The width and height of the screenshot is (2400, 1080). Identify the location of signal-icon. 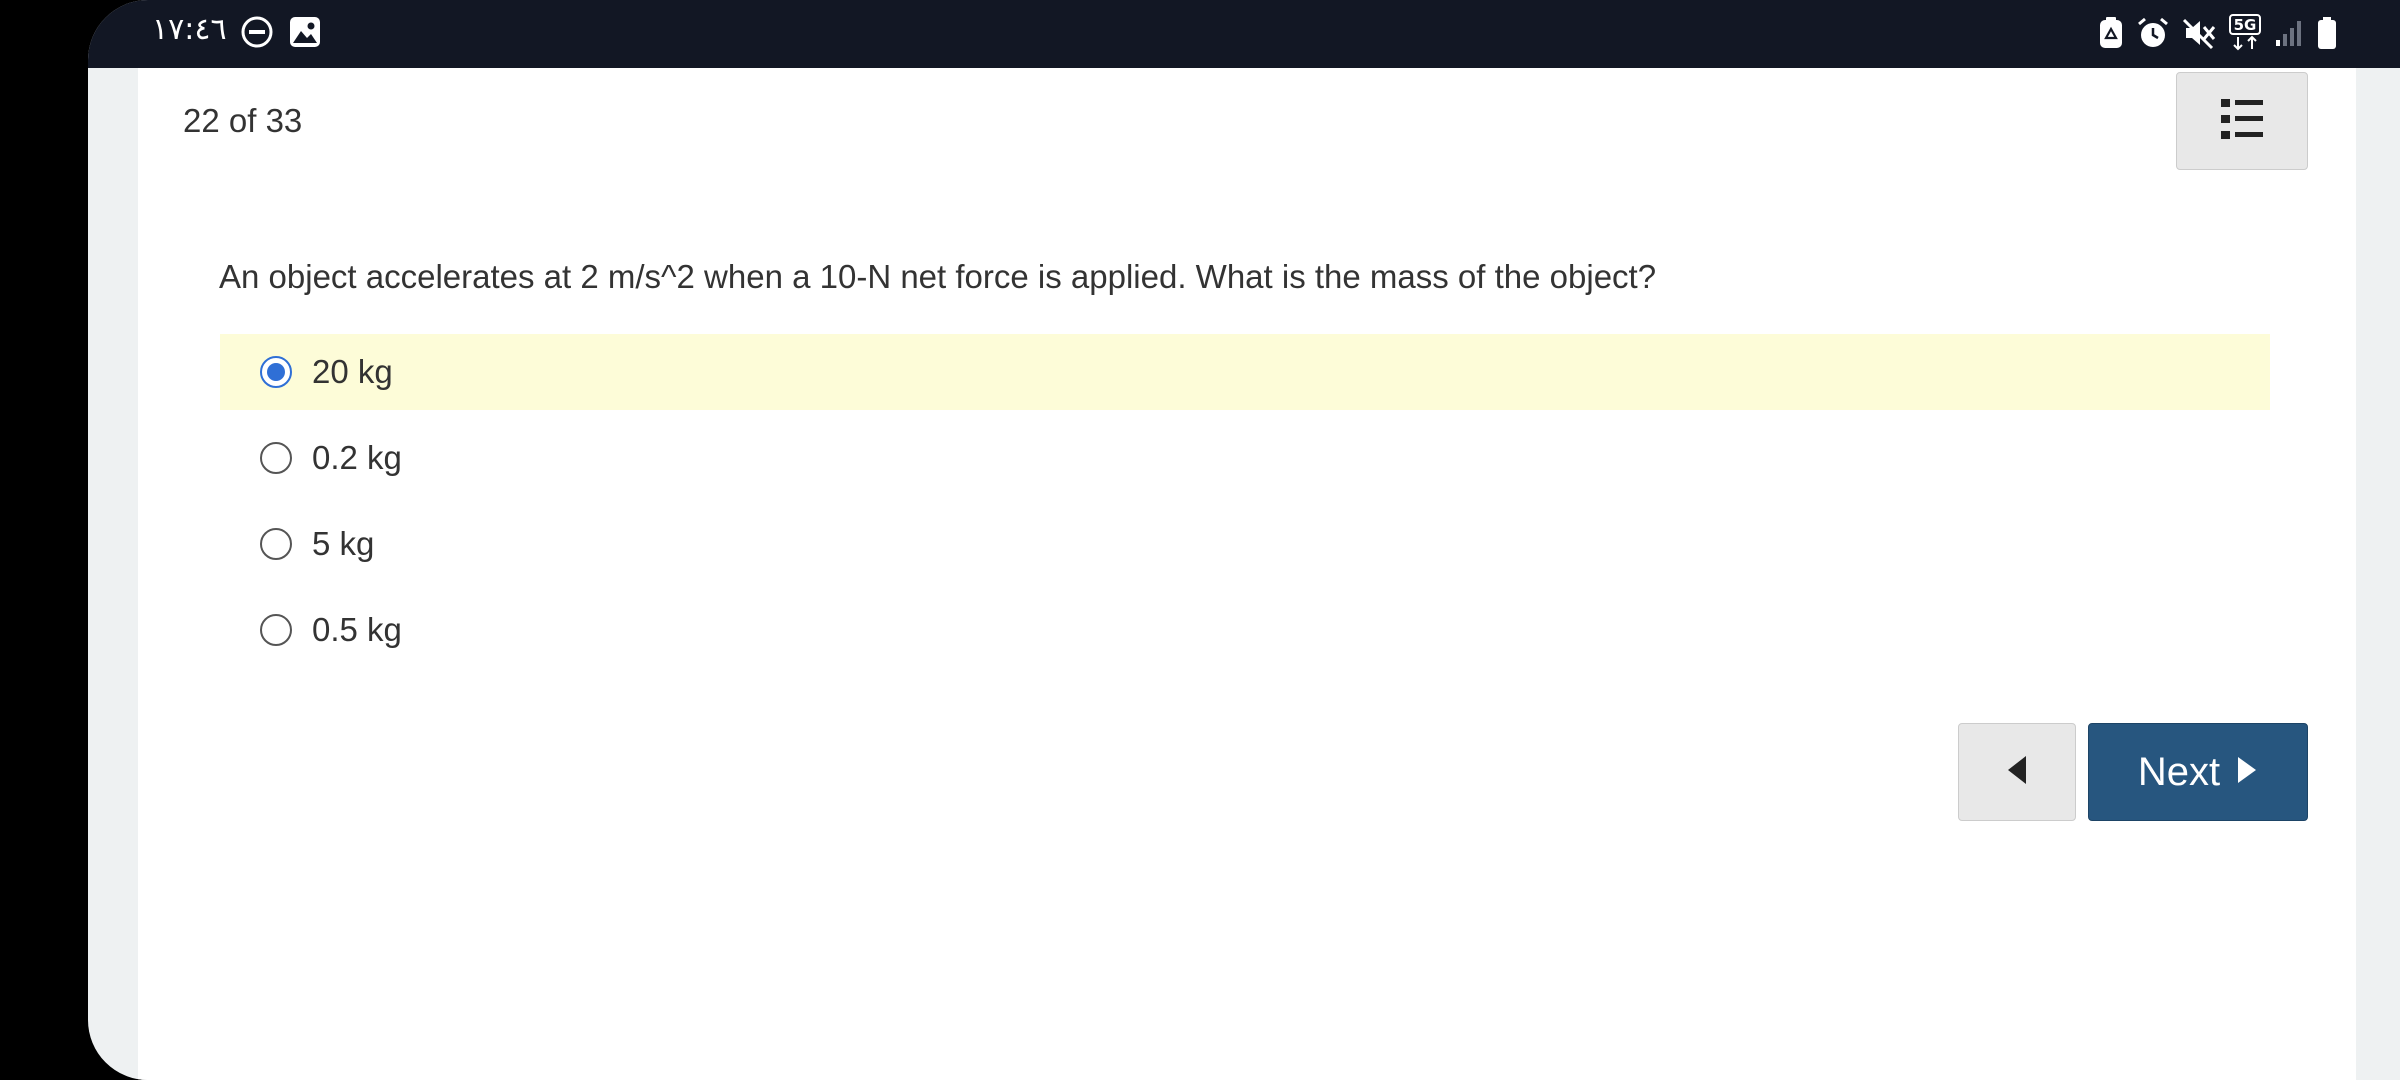
(2289, 33).